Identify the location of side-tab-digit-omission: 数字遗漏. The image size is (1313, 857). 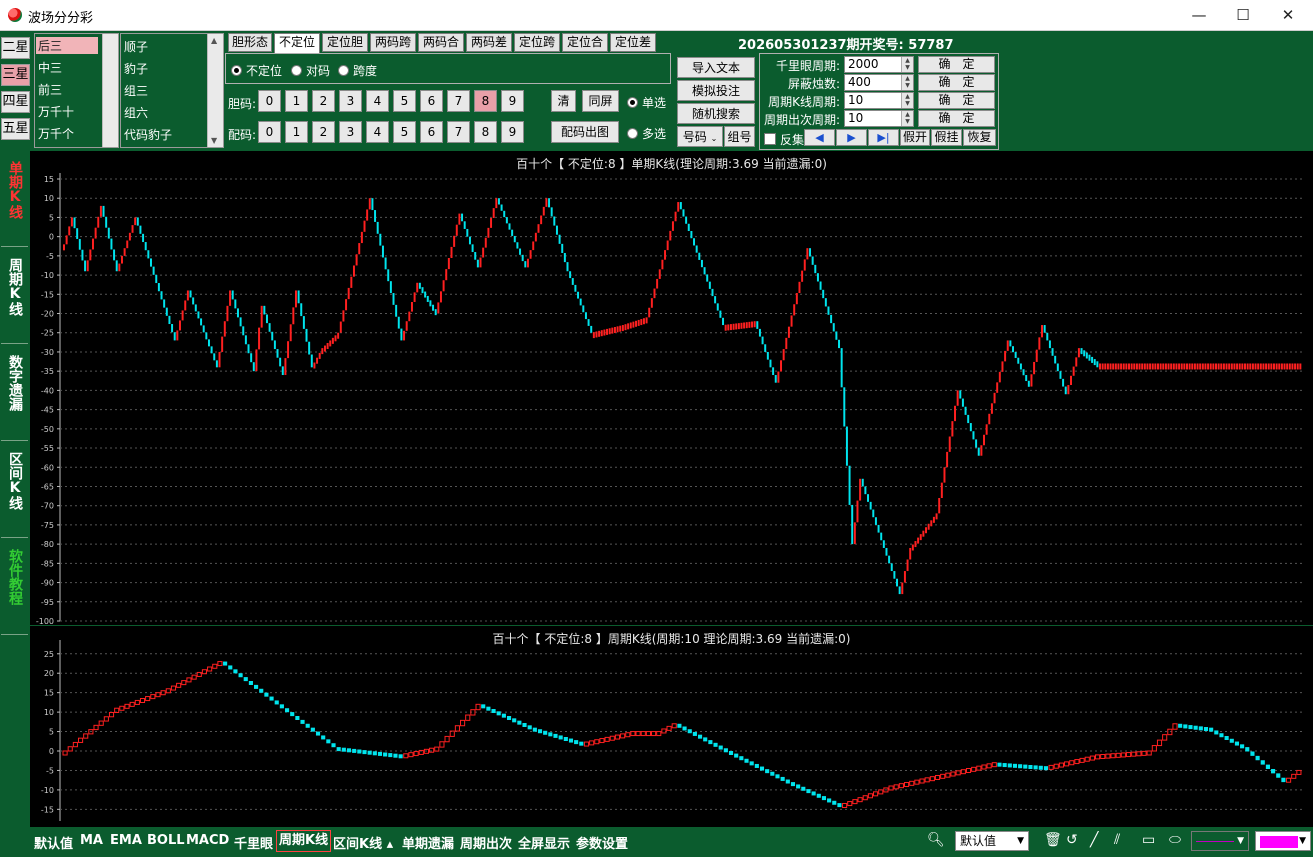
(14, 393).